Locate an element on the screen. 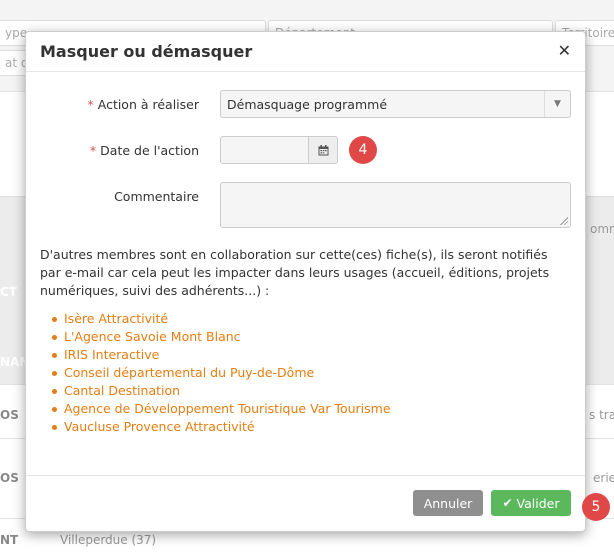  column-header: ommen is located at coordinates (602, 229).